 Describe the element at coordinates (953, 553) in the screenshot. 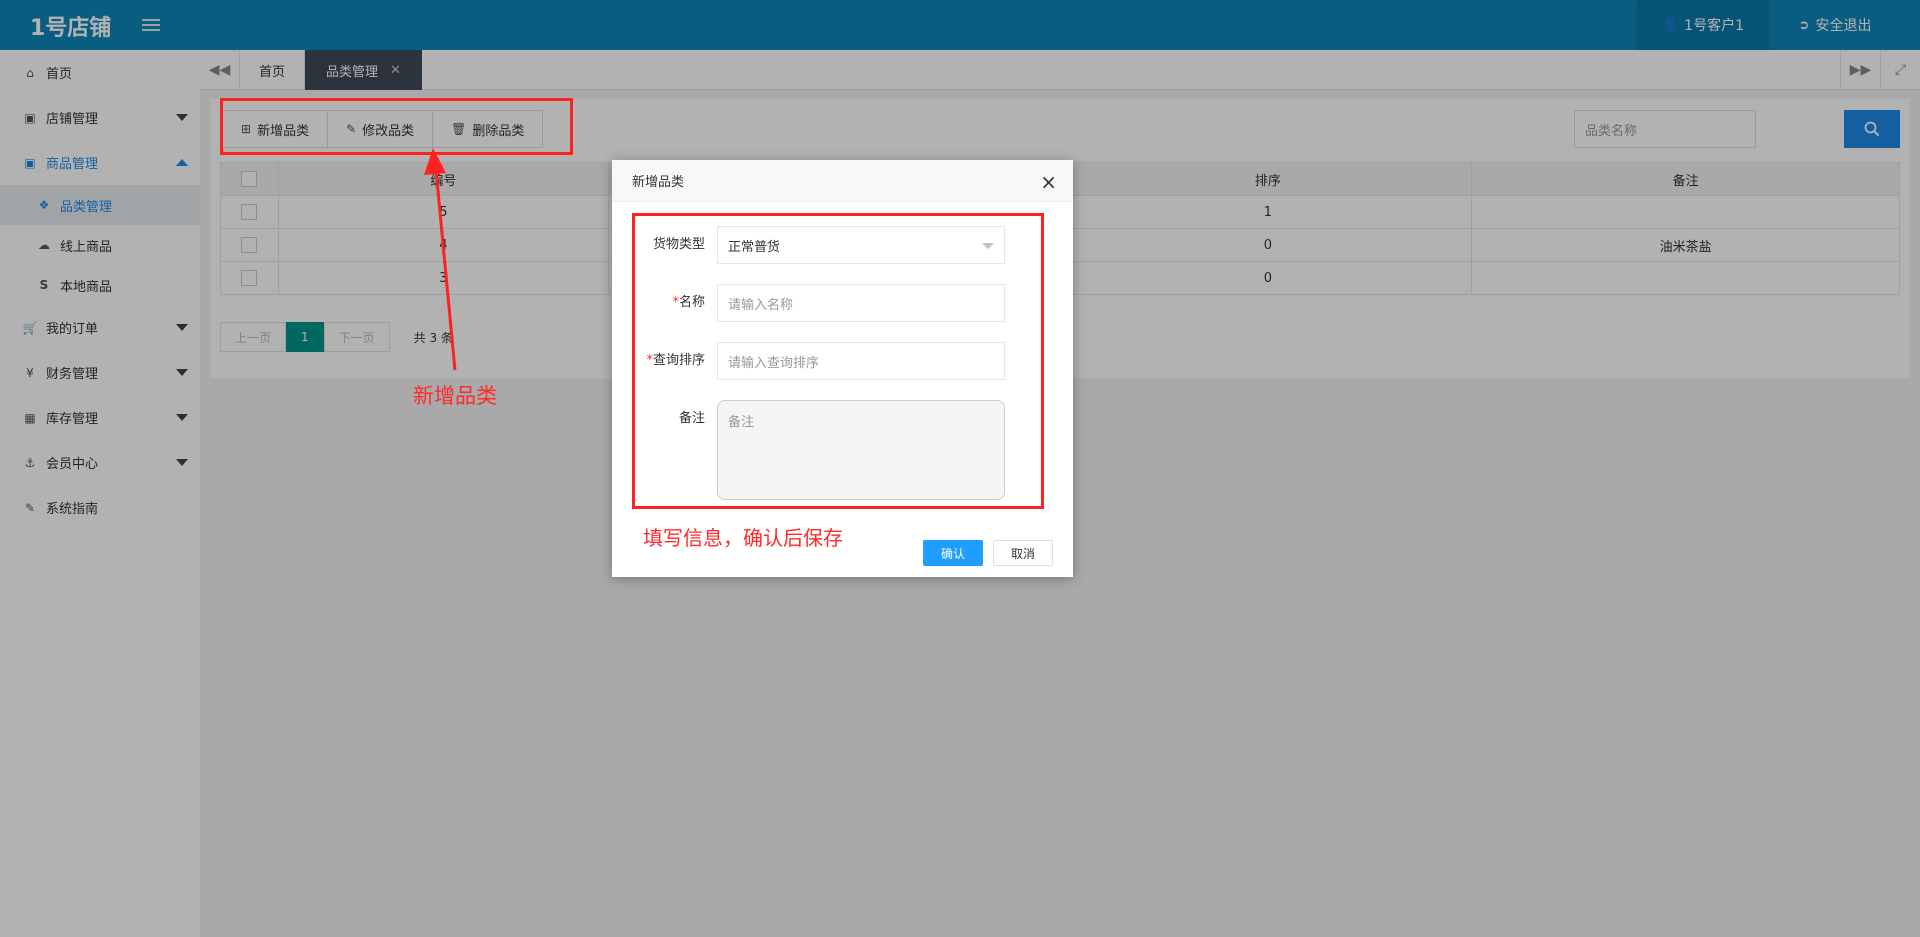

I see `confirm-button: 确认` at that location.